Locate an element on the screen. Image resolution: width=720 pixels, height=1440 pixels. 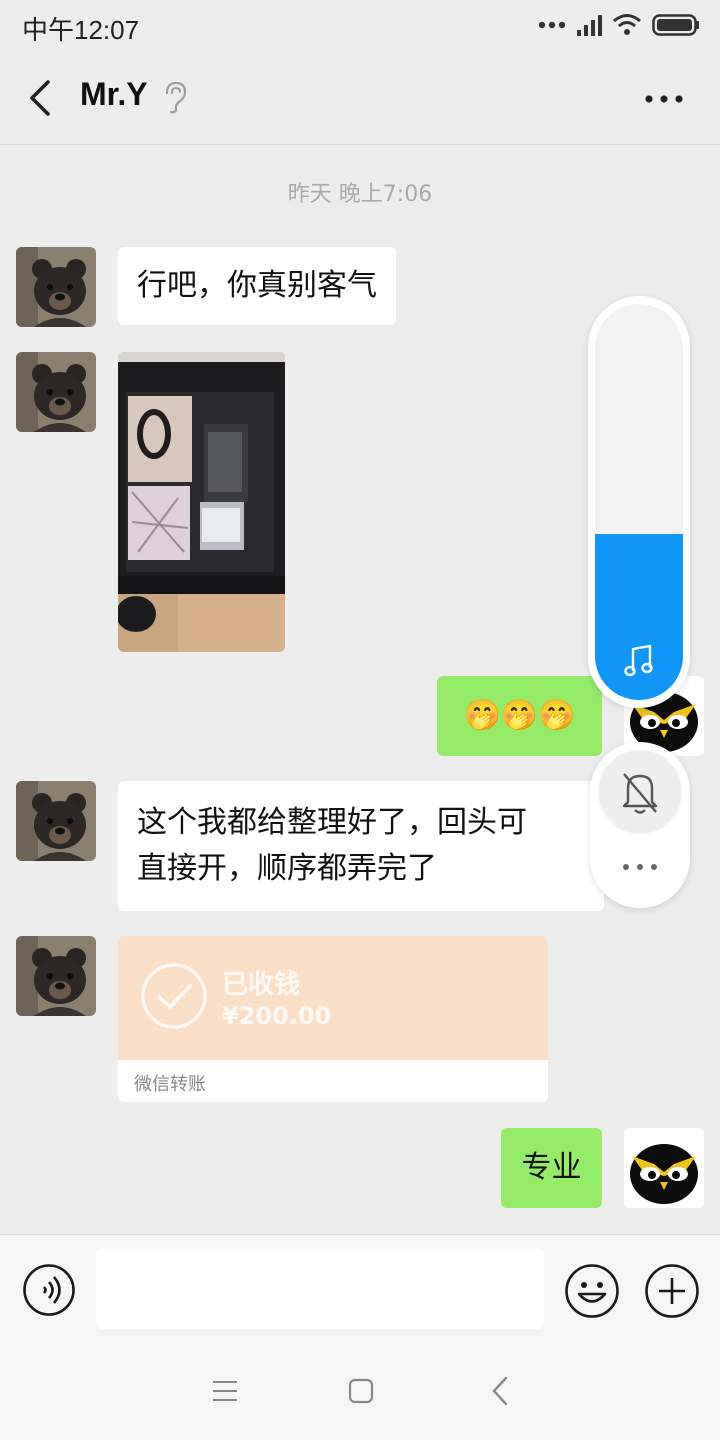
message-emoji: 🤭🤭🤭 is located at coordinates (519, 715).